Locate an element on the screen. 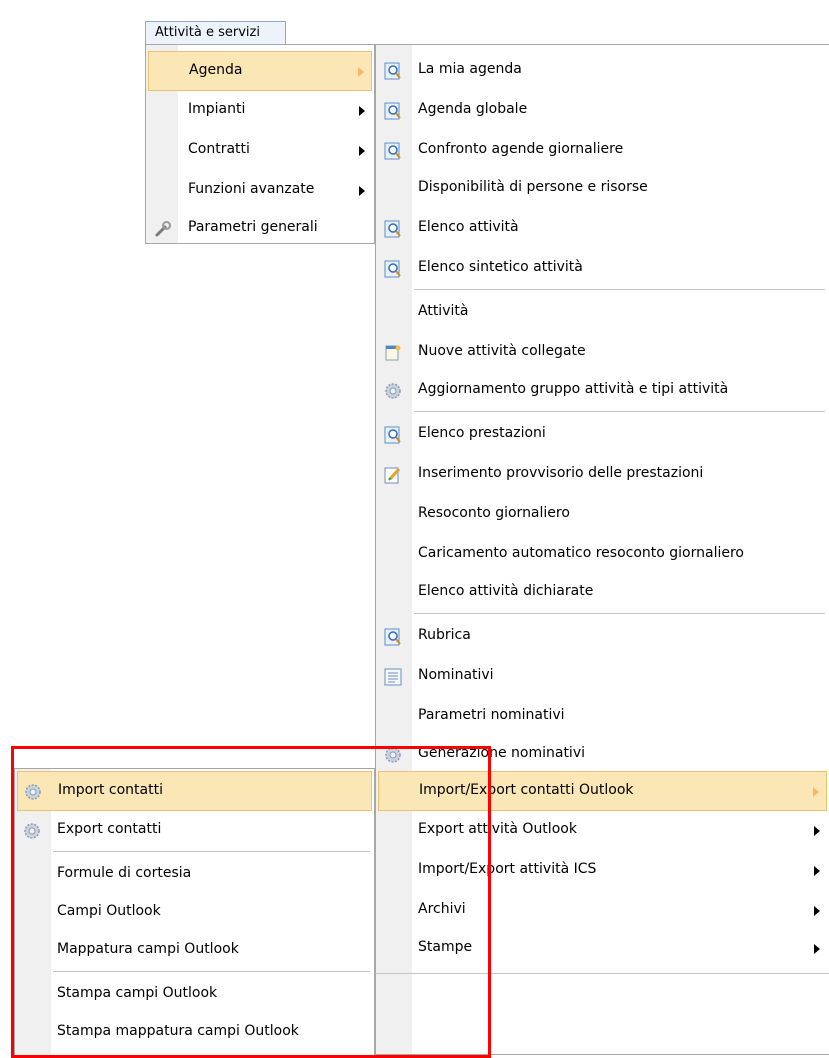  edit-document-icon is located at coordinates (392, 475).